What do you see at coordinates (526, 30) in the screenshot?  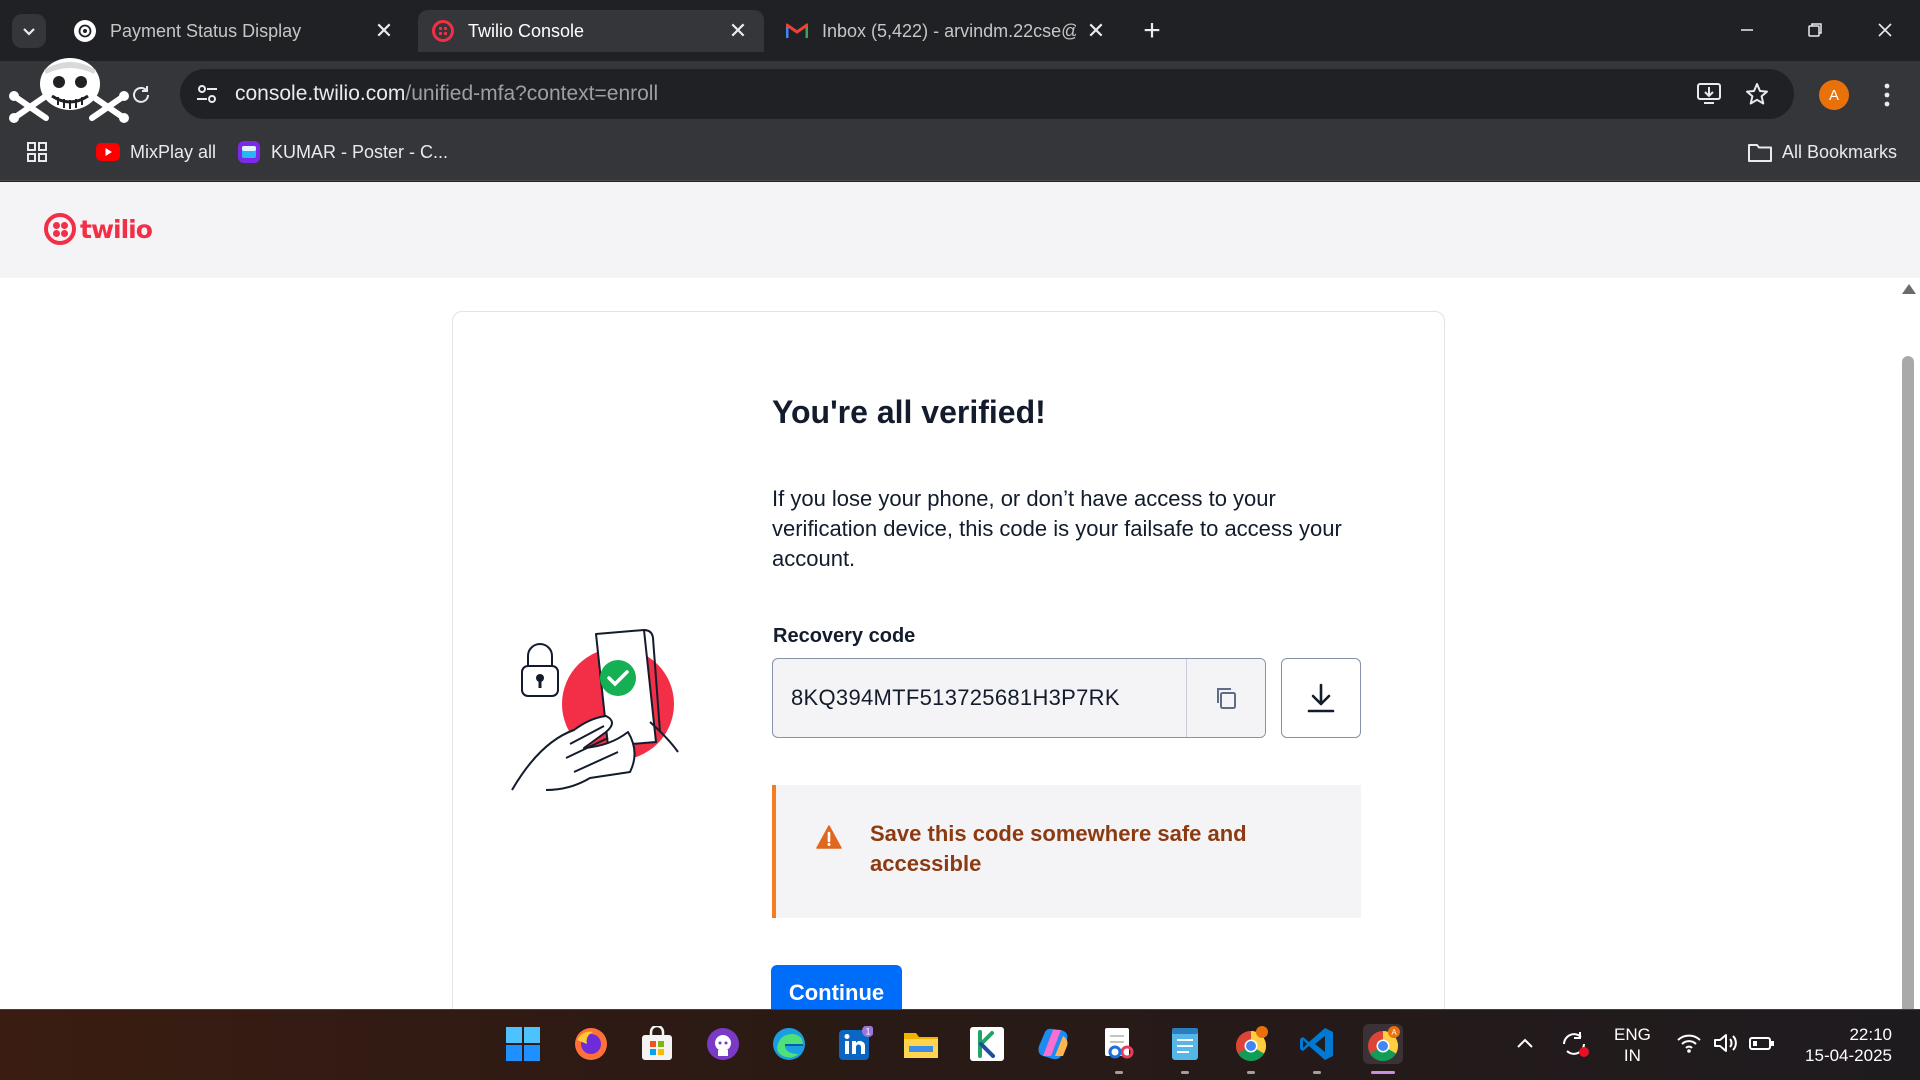 I see `tab-title: Twilio Console` at bounding box center [526, 30].